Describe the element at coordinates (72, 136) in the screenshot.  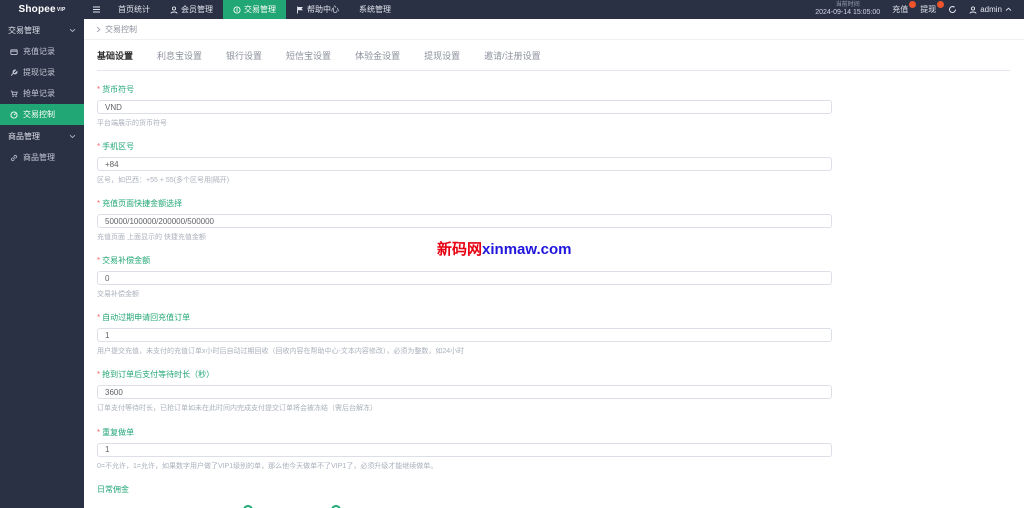
I see `chevron-down-icon` at that location.